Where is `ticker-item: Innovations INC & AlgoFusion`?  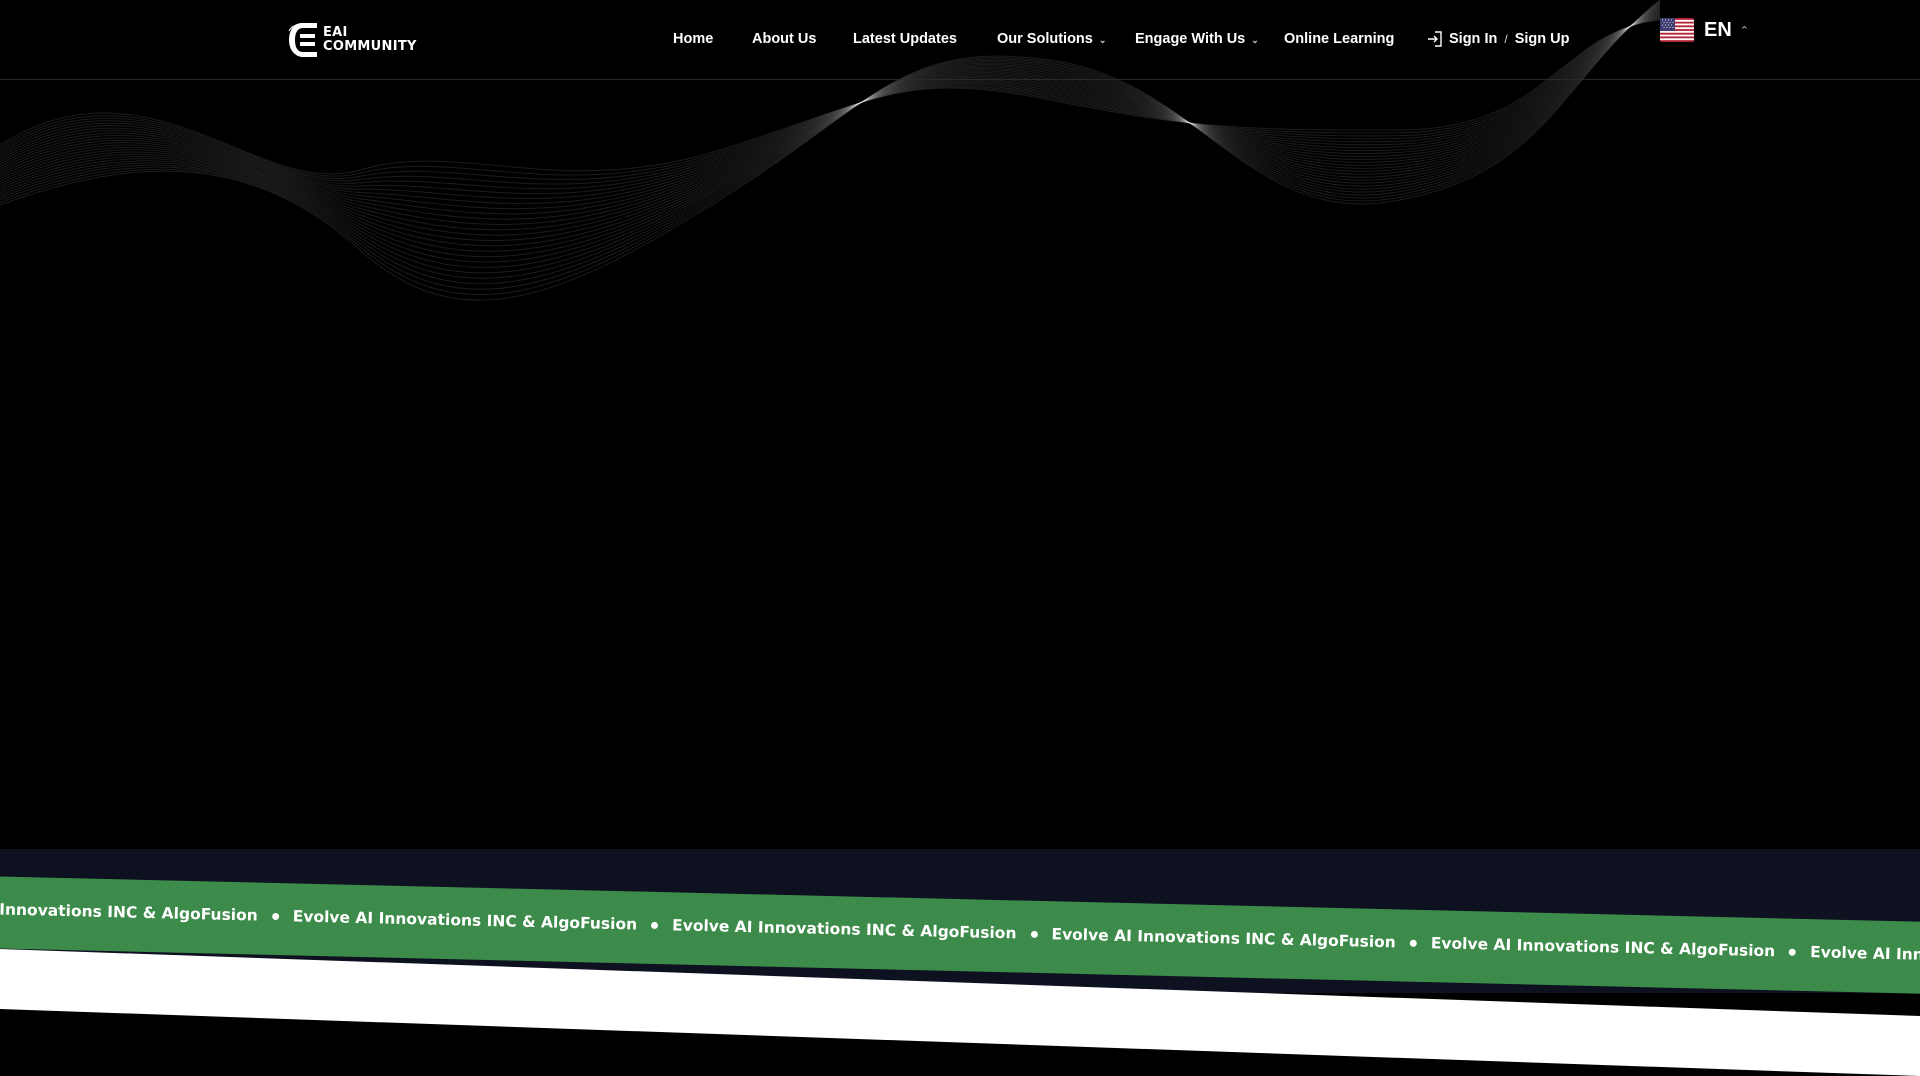 ticker-item: Innovations INC & AlgoFusion is located at coordinates (146, 912).